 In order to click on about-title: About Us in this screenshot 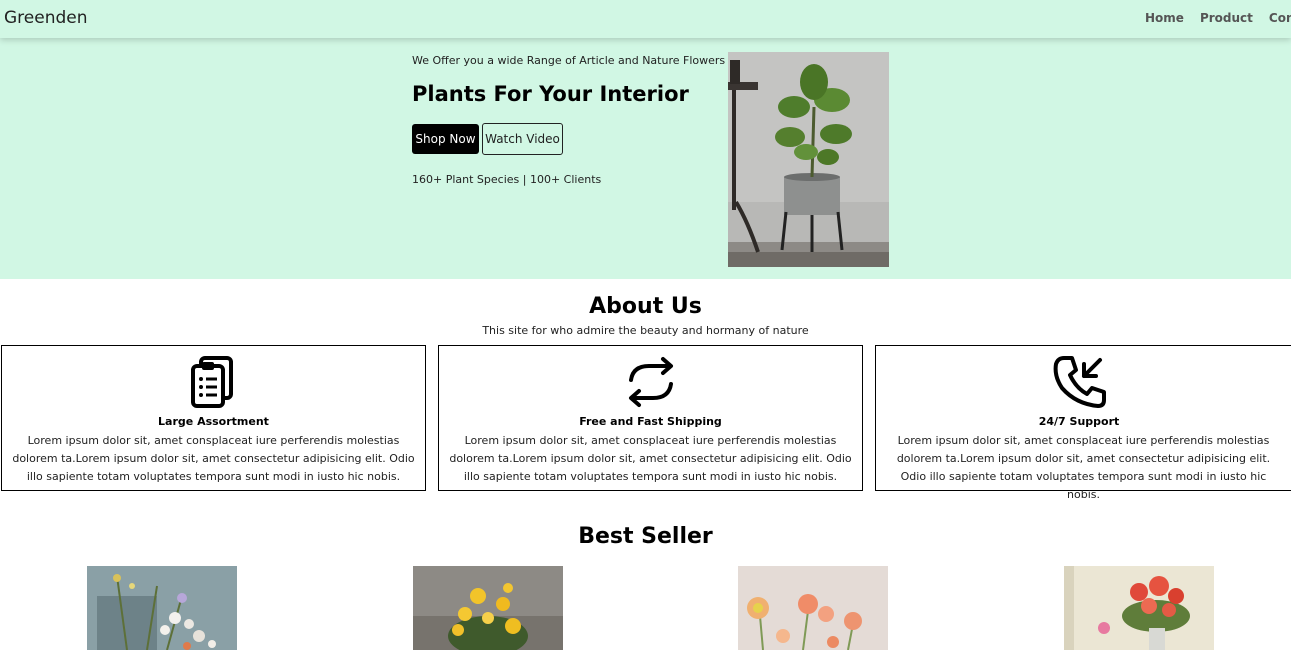, I will do `click(645, 306)`.